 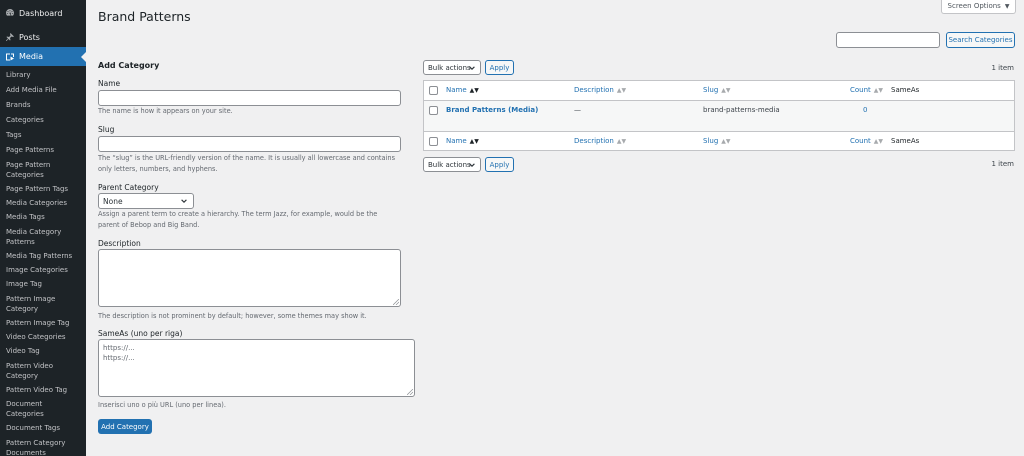 I want to click on submenu-item: Pattern Video Tag, so click(x=43, y=390).